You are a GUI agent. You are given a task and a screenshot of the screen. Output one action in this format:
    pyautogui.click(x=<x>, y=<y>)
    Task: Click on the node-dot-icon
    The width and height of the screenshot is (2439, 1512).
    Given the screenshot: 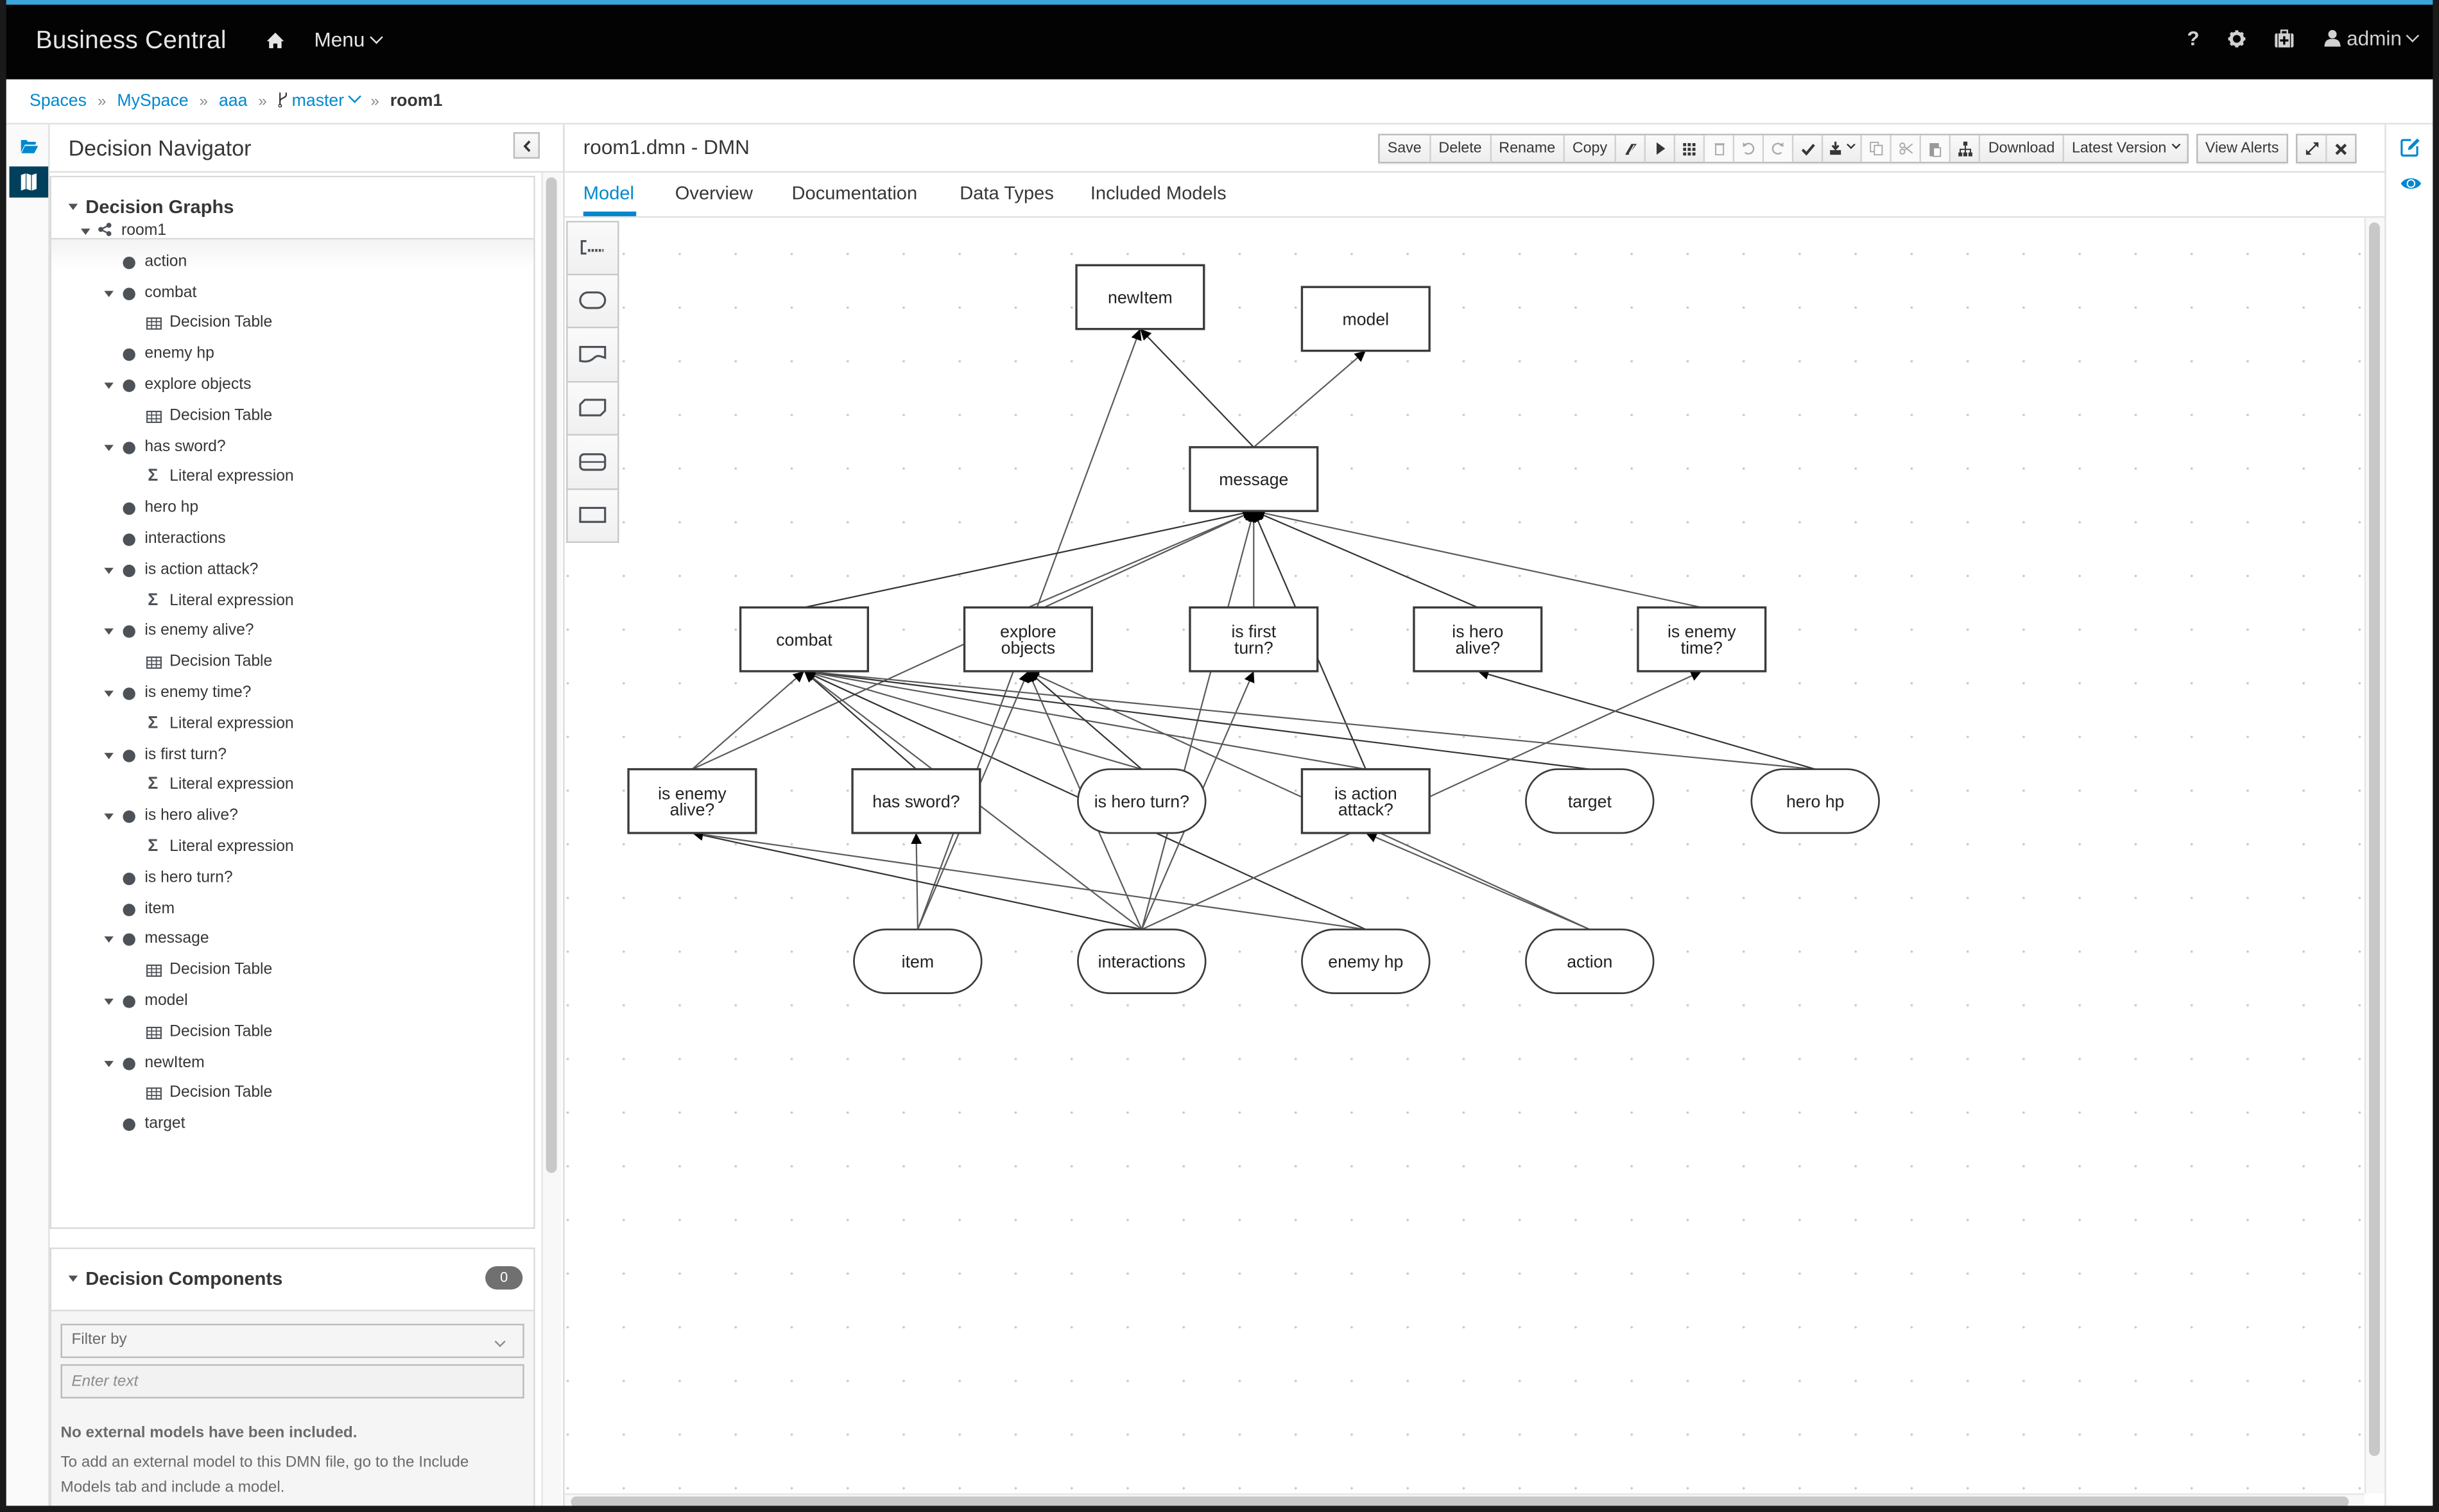 What is the action you would take?
    pyautogui.click(x=129, y=570)
    